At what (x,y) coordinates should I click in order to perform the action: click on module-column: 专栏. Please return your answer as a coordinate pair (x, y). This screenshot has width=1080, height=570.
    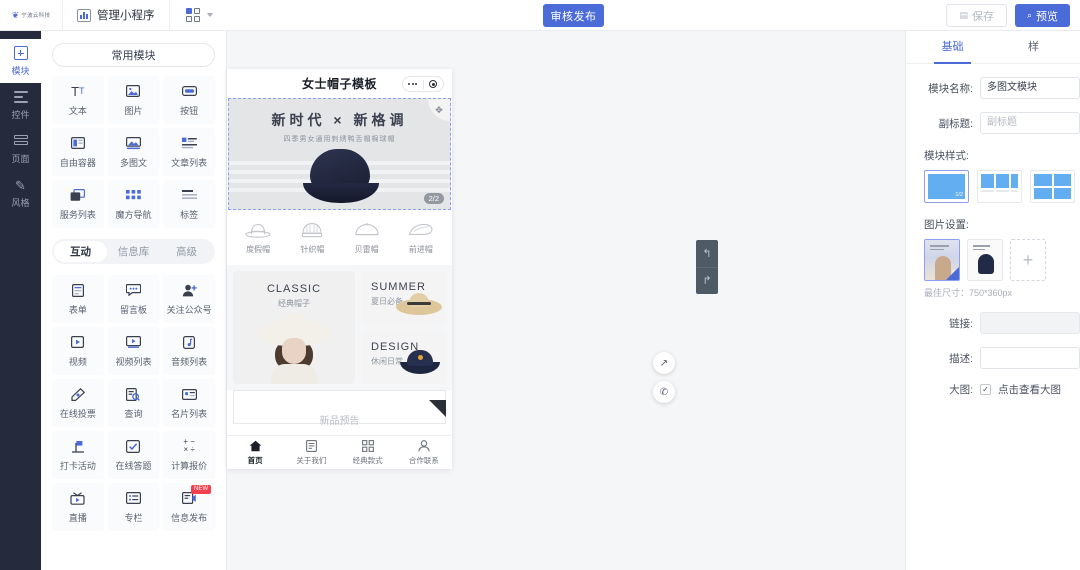
    Looking at the image, I should click on (133, 507).